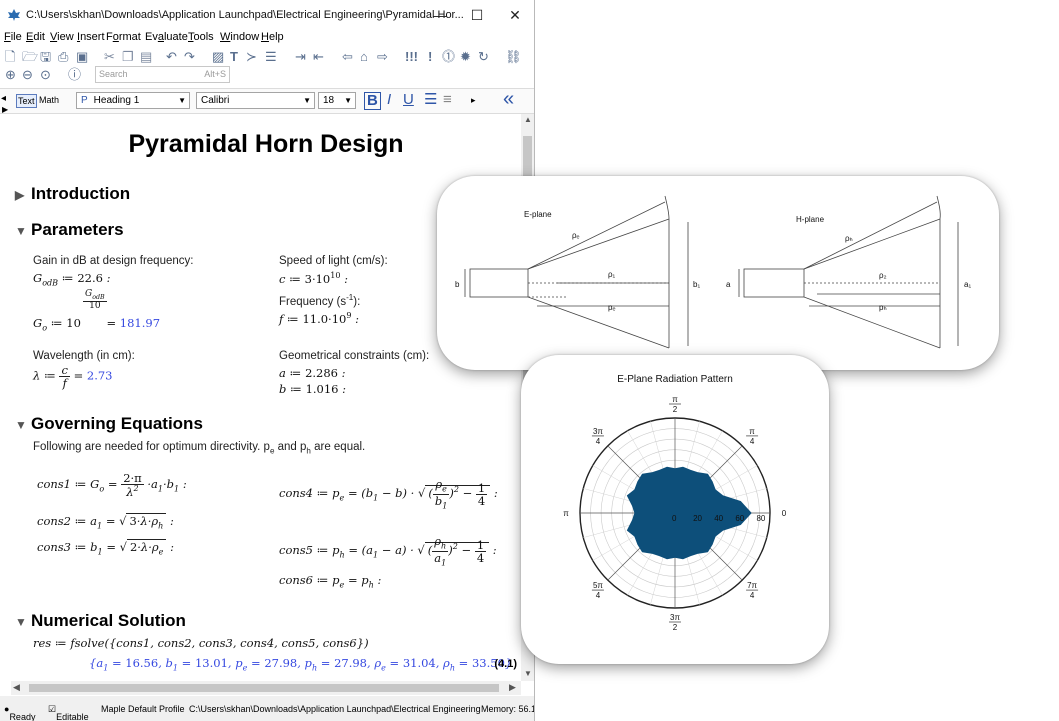 The image size is (1059, 721). I want to click on italic-button: I, so click(389, 100).